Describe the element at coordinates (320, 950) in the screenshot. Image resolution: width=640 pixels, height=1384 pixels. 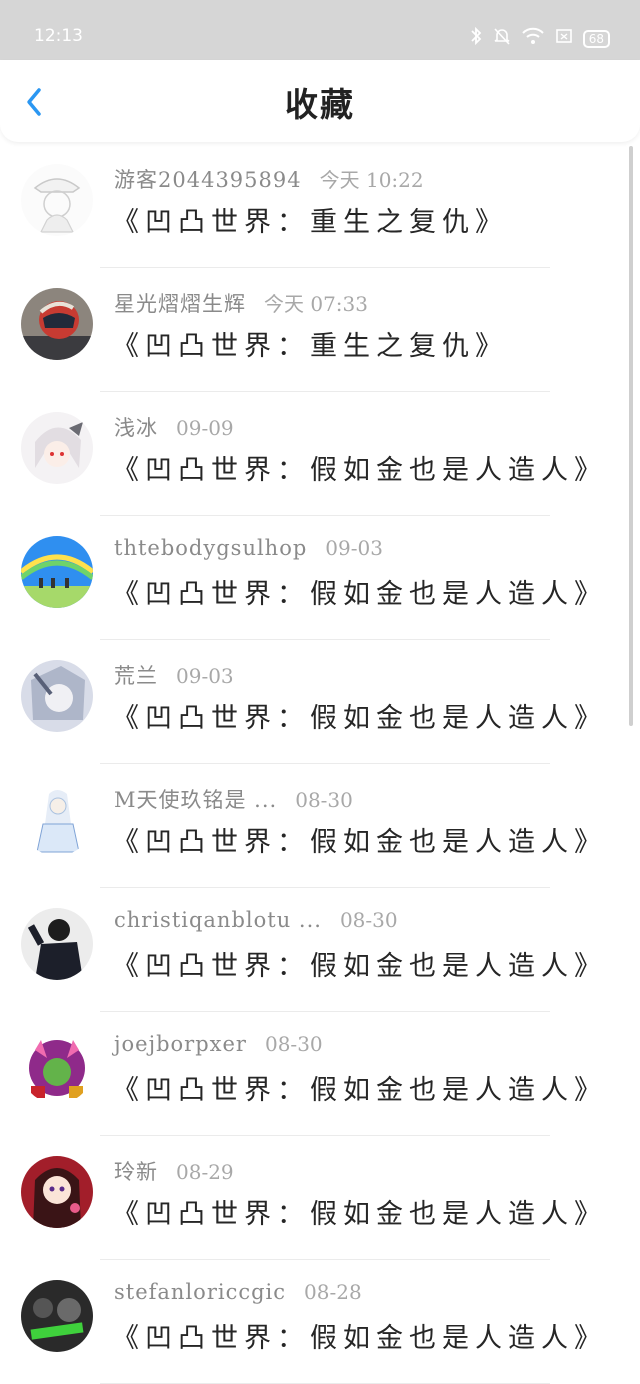
I see `list-item: christiqanblotu ... 08-30 《凹凸世界：假如金也是人造人》` at that location.